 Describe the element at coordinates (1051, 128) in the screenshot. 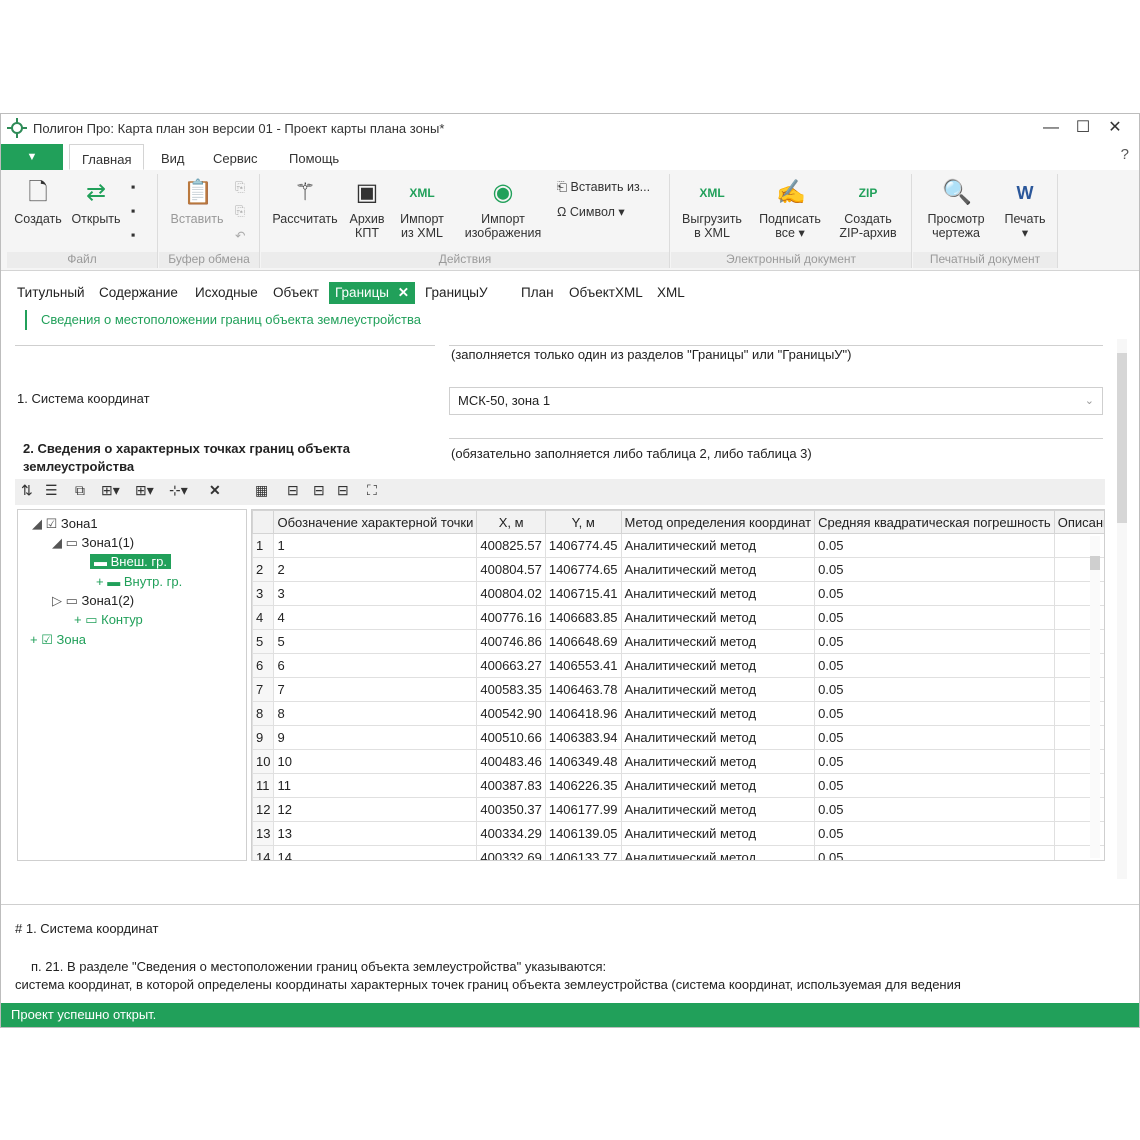

I see `minimize-button: —` at that location.